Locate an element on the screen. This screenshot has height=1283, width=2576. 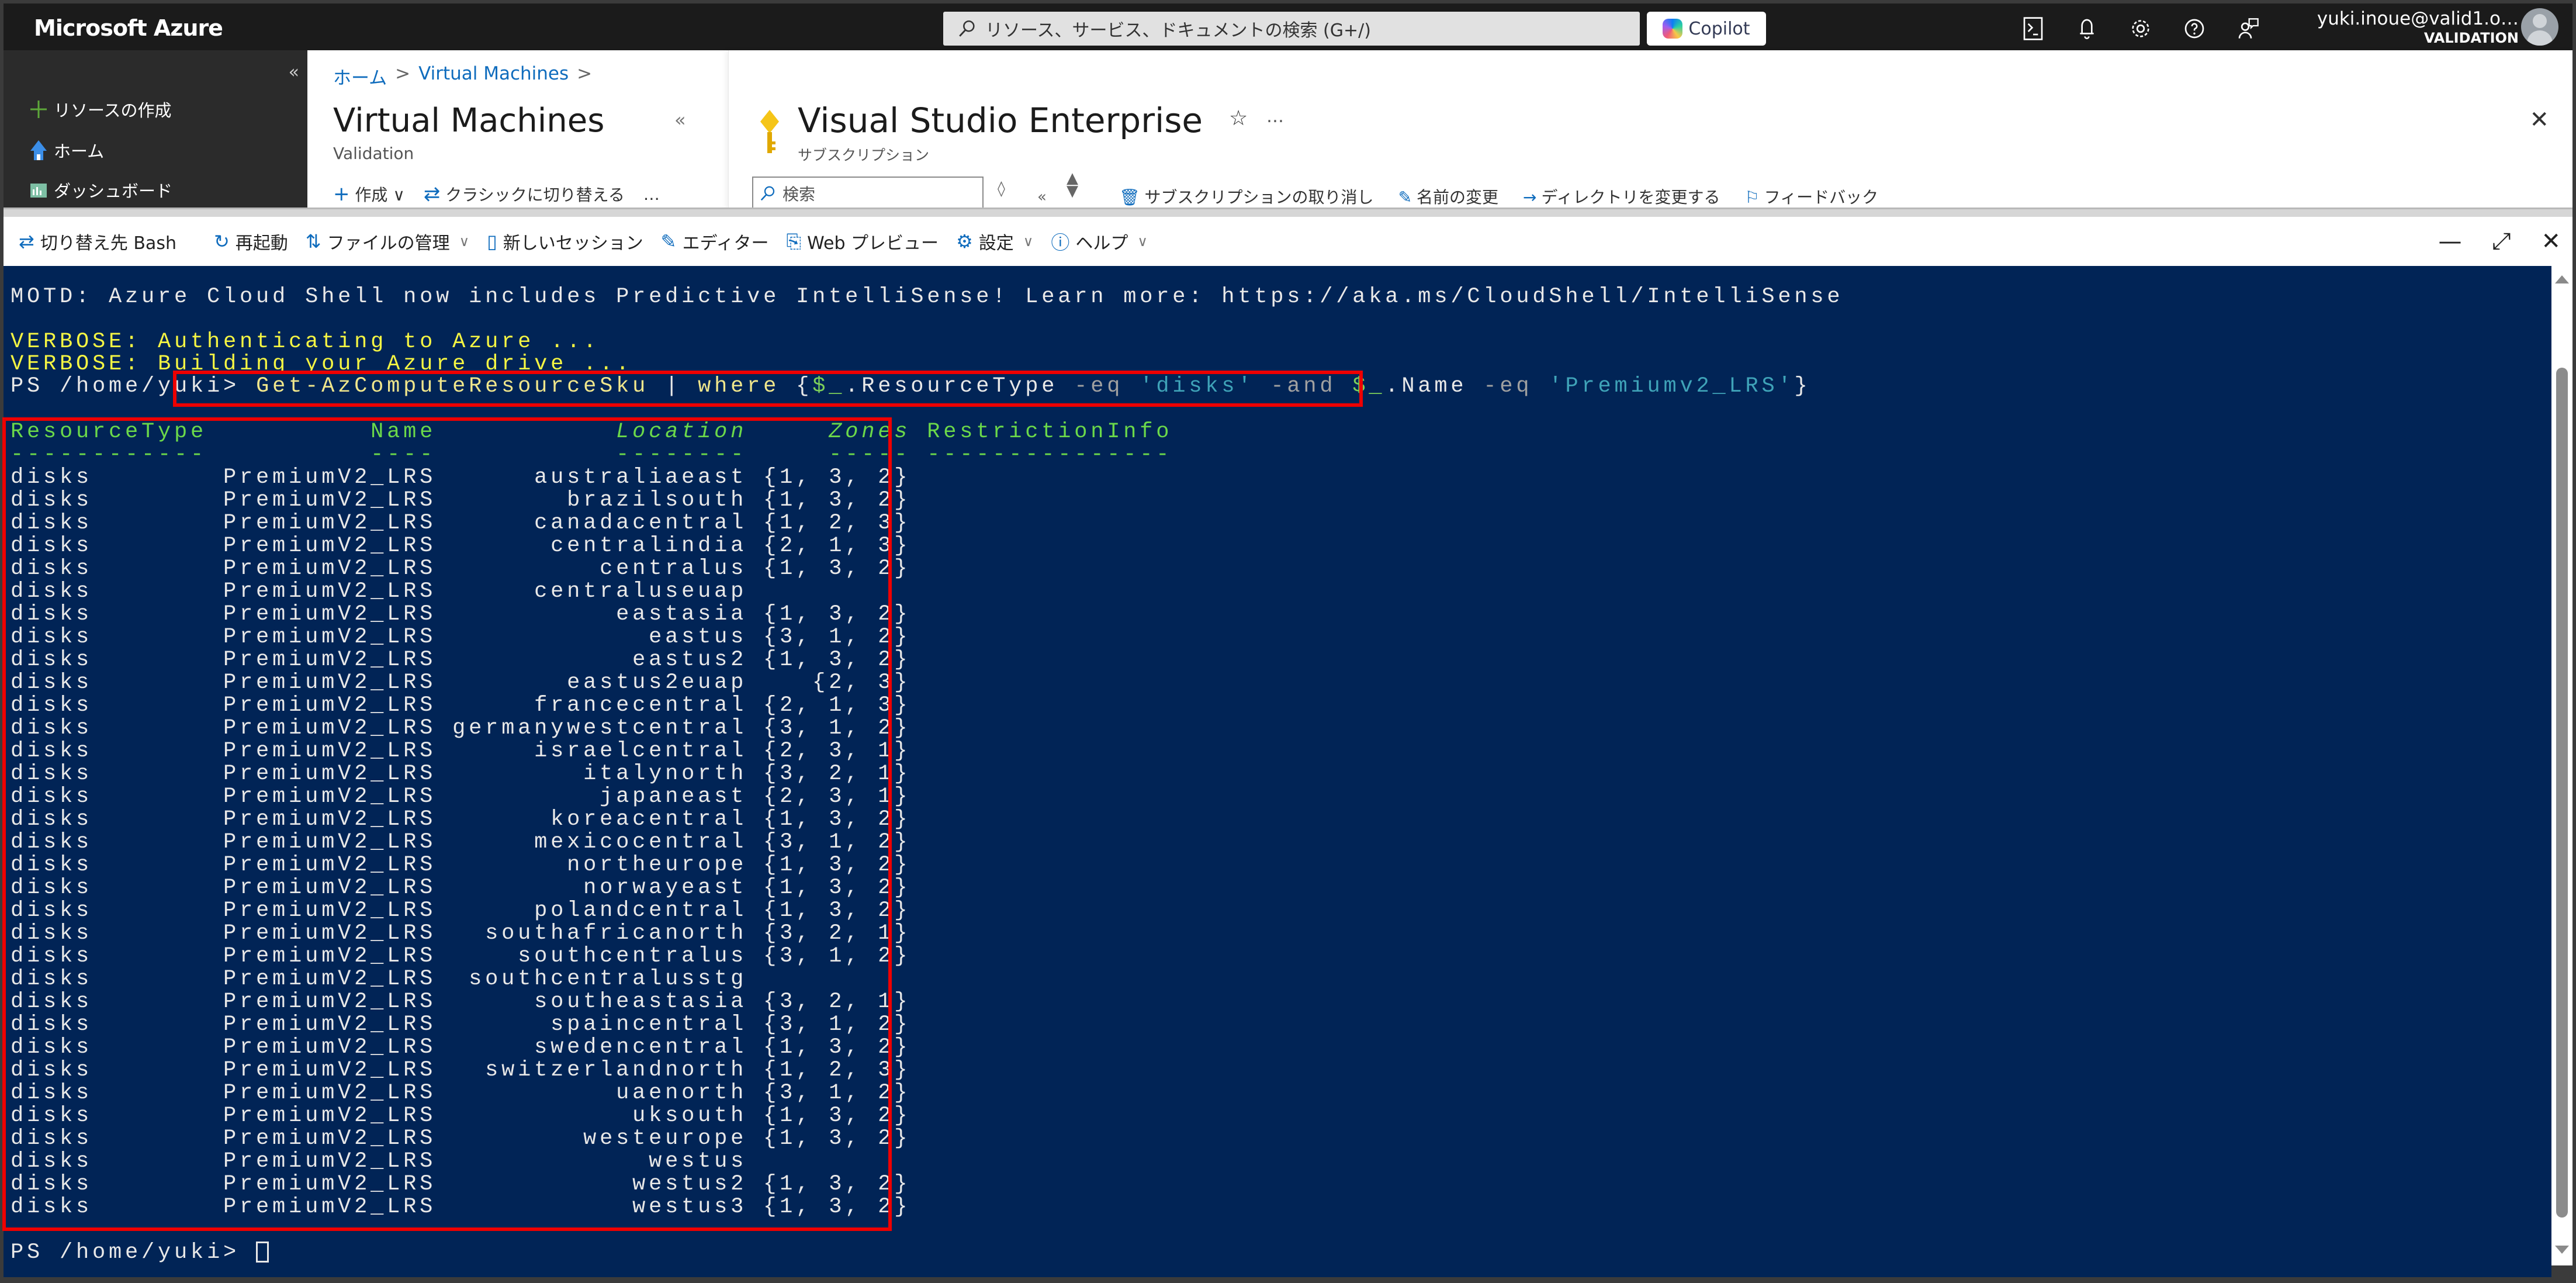
feedback-button: ⚐ フィードバック is located at coordinates (1812, 196).